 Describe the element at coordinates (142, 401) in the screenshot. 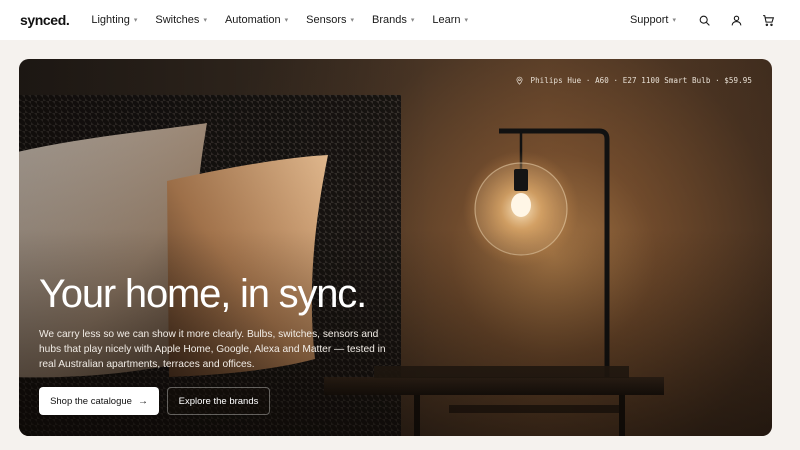

I see `arrow-right-icon: →` at that location.